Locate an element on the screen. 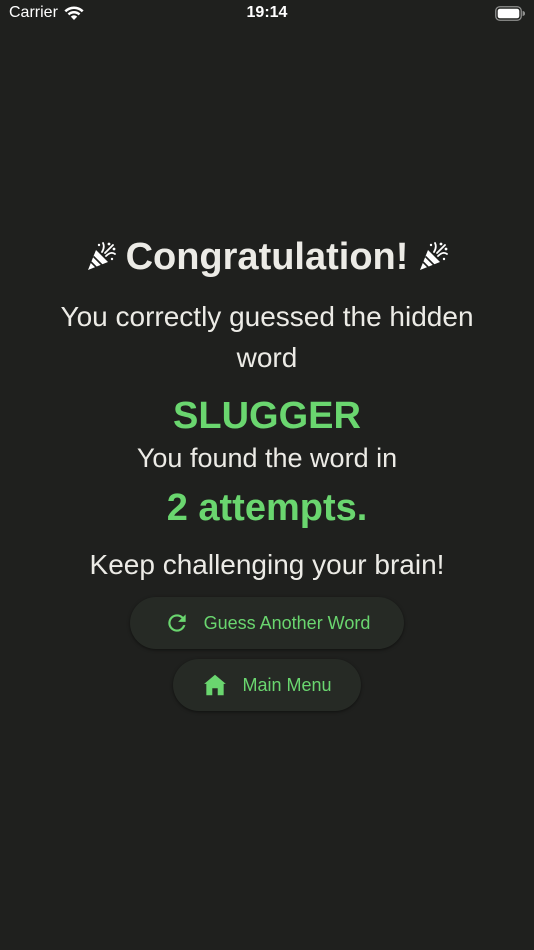 This screenshot has width=534, height=950. home-icon is located at coordinates (215, 685).